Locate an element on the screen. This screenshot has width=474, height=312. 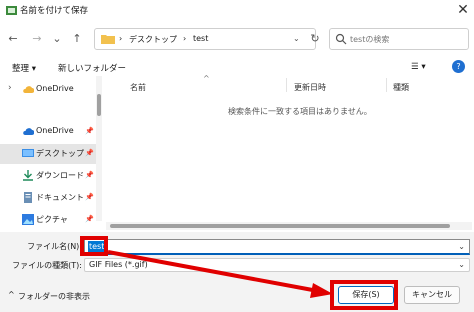
sidebar-item-label: ダウンロード is located at coordinates (60, 175).